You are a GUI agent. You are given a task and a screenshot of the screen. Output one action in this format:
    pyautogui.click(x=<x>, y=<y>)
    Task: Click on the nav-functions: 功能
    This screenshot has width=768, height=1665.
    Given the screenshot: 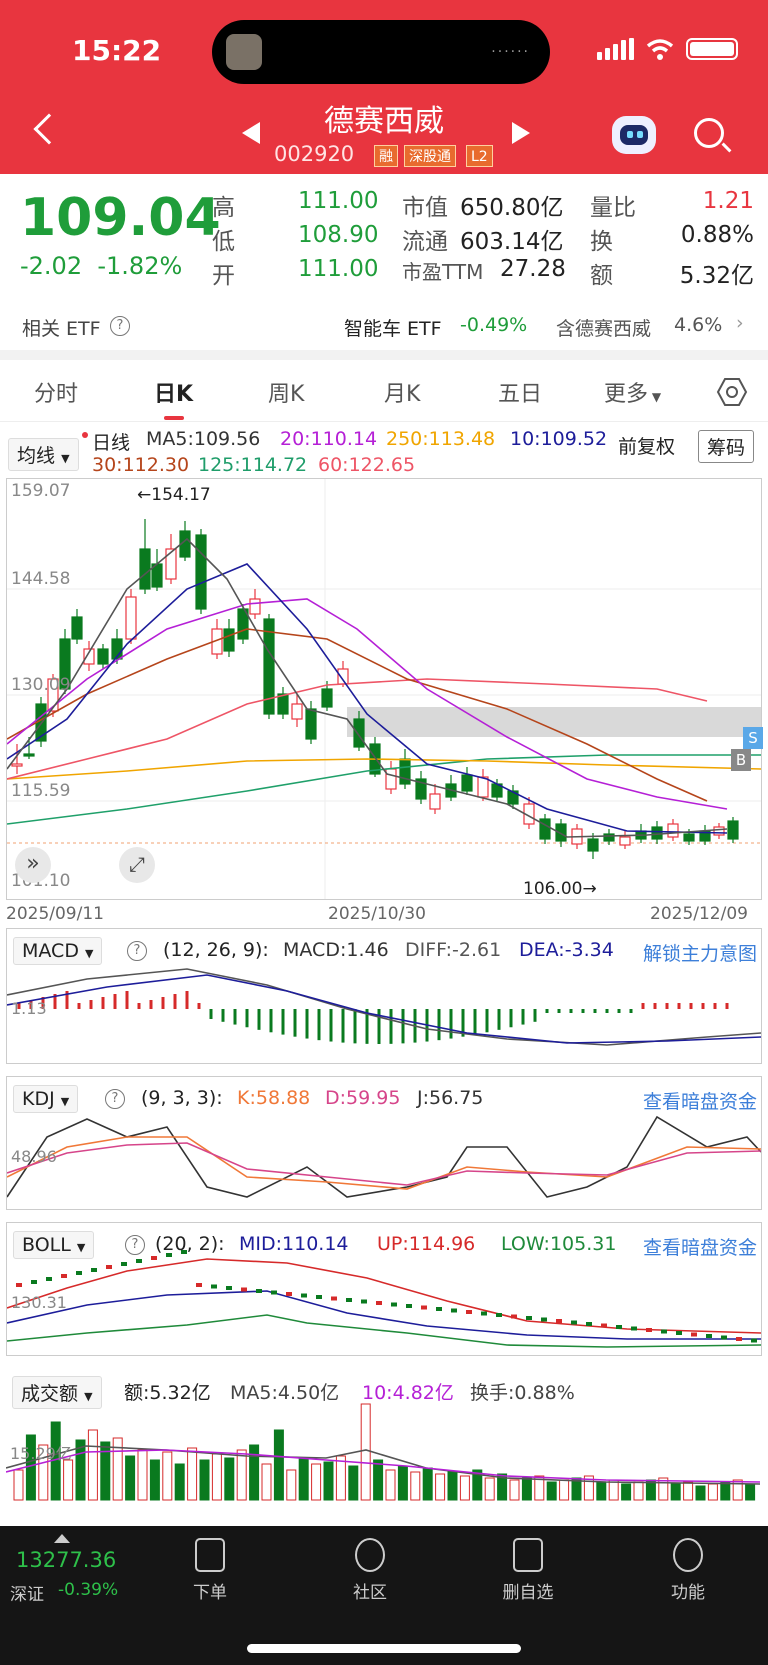 What is the action you would take?
    pyautogui.click(x=688, y=1570)
    